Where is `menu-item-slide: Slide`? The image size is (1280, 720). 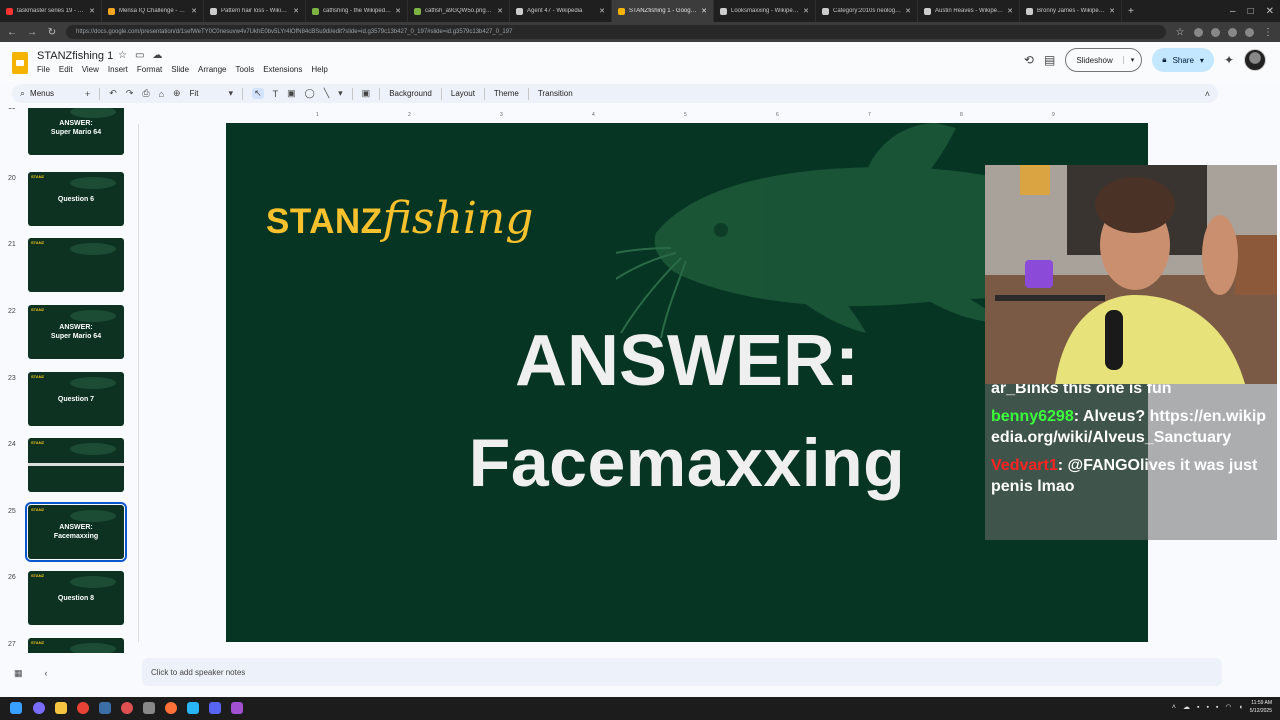
menu-item-slide: Slide is located at coordinates (180, 69).